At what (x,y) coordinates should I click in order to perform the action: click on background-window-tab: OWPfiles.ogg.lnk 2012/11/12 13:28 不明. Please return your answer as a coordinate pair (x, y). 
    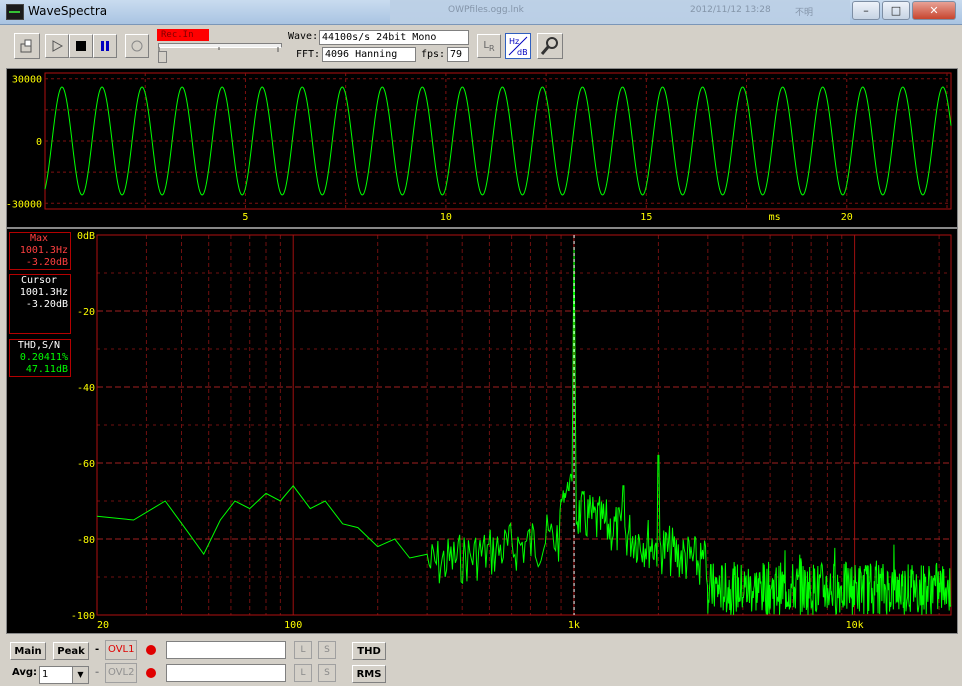
    Looking at the image, I should click on (620, 12).